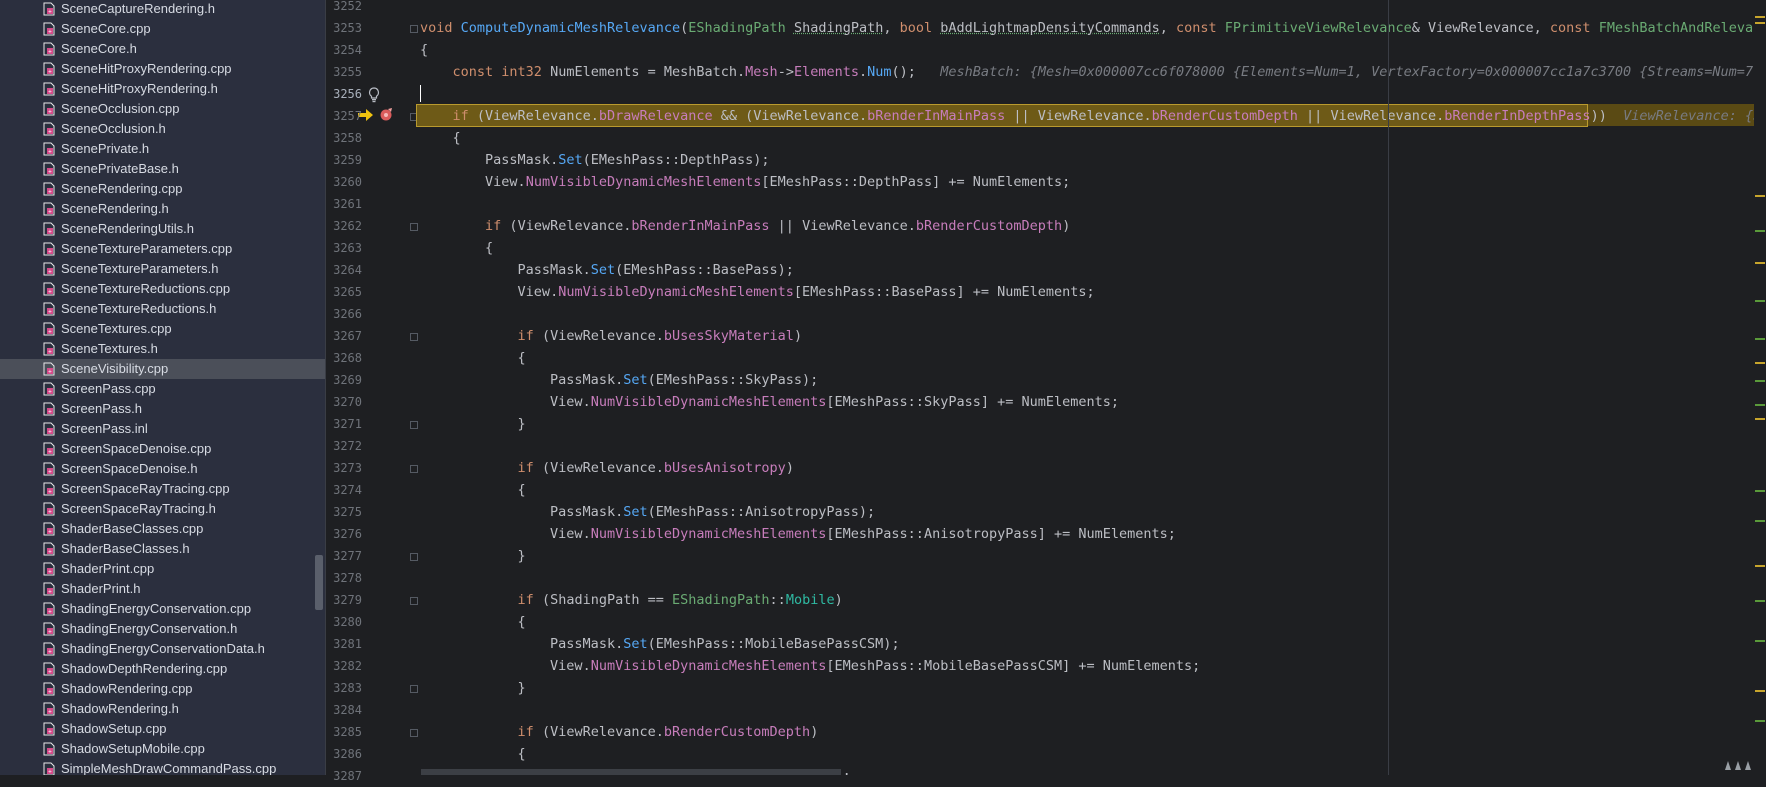 This screenshot has height=787, width=1766. What do you see at coordinates (162, 669) in the screenshot?
I see `file-tree-item: + ShadowDepthRendering.cpp` at bounding box center [162, 669].